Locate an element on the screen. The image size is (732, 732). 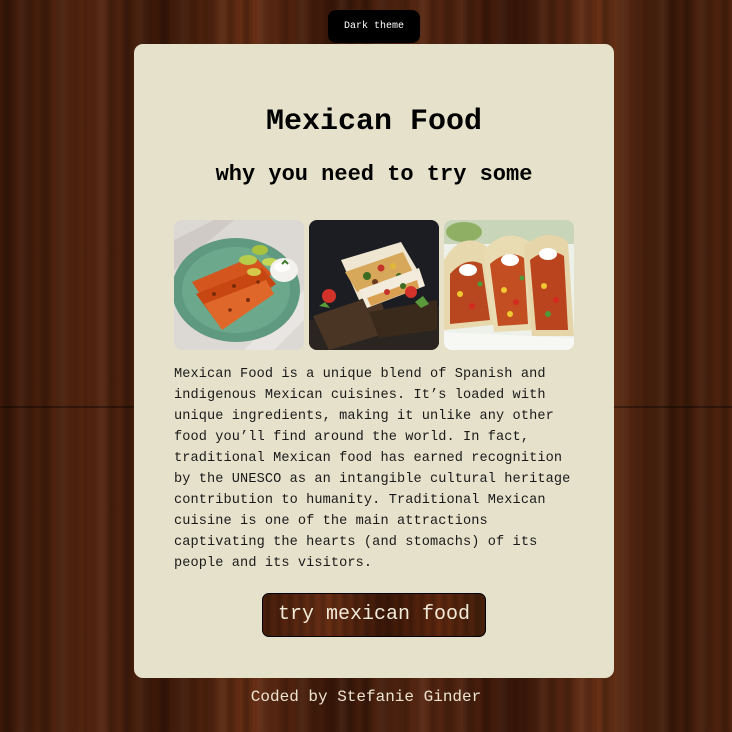
tacos-photo is located at coordinates (509, 285).